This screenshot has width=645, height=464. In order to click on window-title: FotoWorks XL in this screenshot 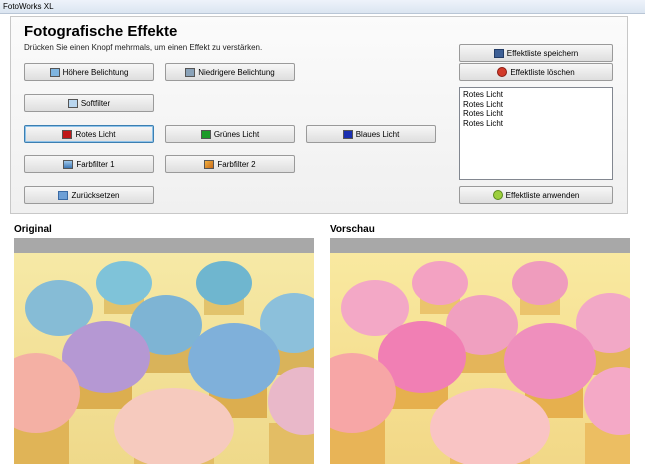, I will do `click(28, 6)`.